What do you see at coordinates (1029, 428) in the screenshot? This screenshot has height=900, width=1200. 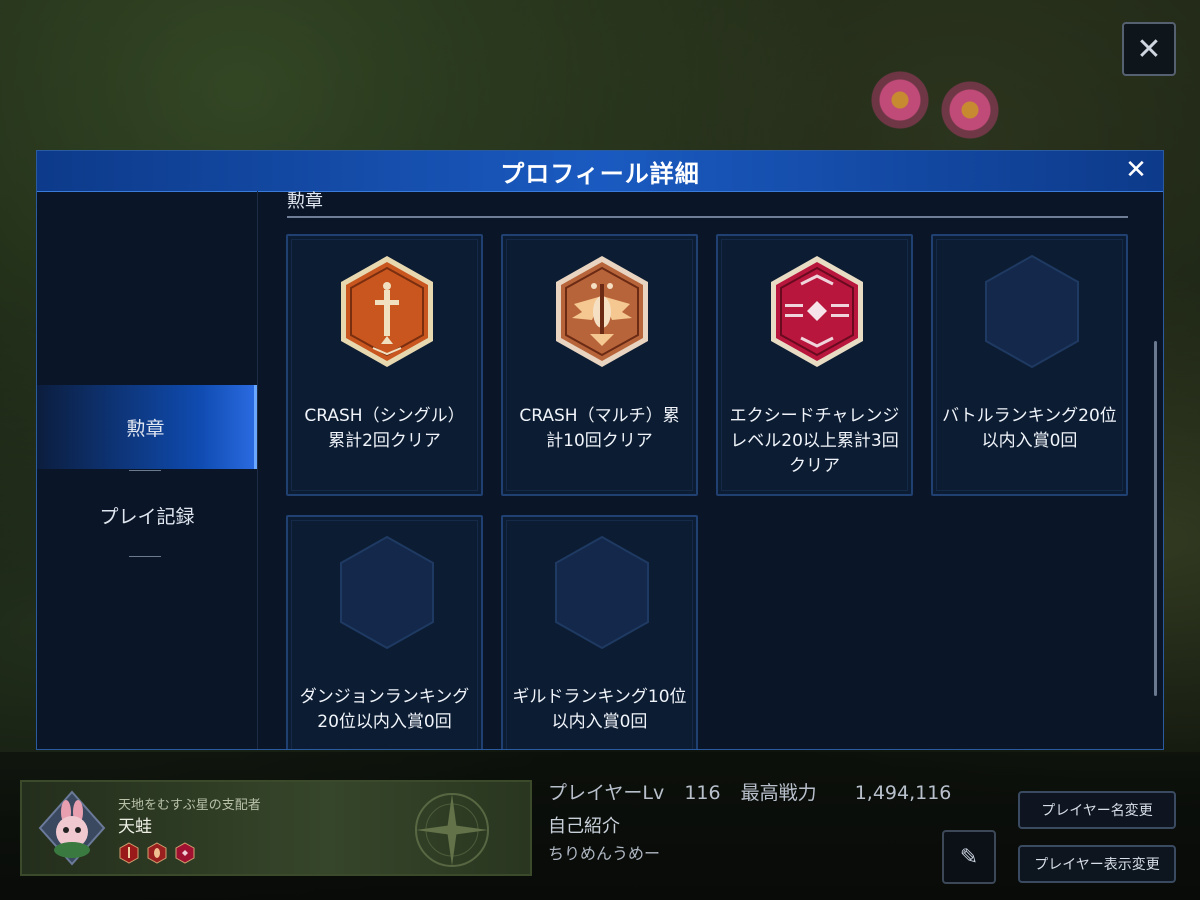 I see `badge-label: バトルランキング20位以内入賞0回` at bounding box center [1029, 428].